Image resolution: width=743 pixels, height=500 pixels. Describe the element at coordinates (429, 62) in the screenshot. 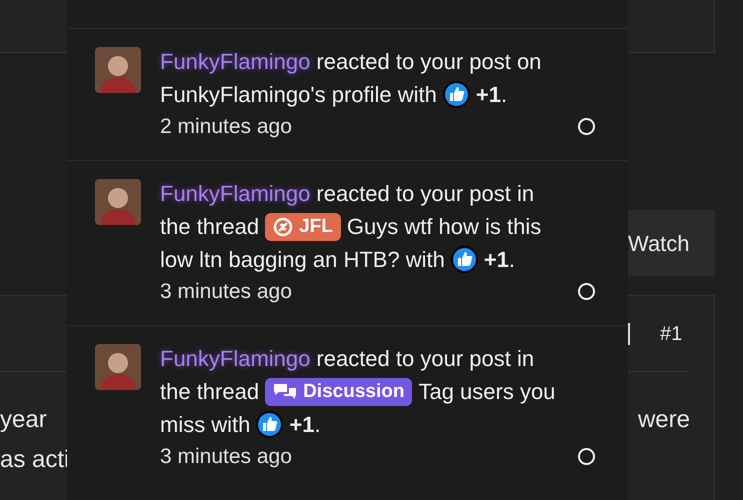

I see `notification-text: reacted to your post on` at that location.